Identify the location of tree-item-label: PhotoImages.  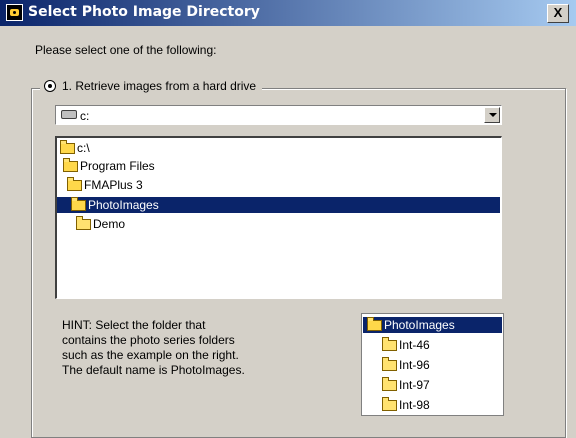
(123, 205).